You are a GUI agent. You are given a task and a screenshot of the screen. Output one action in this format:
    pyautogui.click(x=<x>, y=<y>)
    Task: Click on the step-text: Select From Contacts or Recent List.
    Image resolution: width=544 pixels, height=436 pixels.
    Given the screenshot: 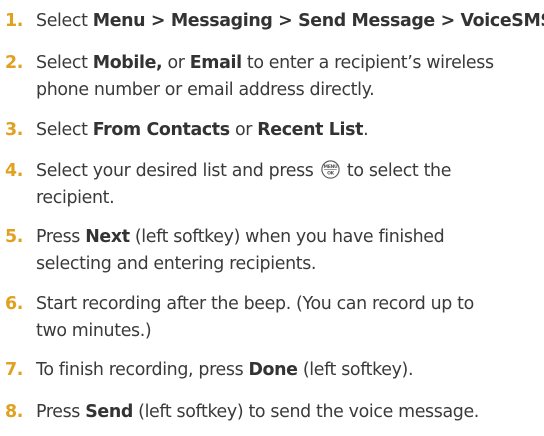 What is the action you would take?
    pyautogui.click(x=289, y=130)
    